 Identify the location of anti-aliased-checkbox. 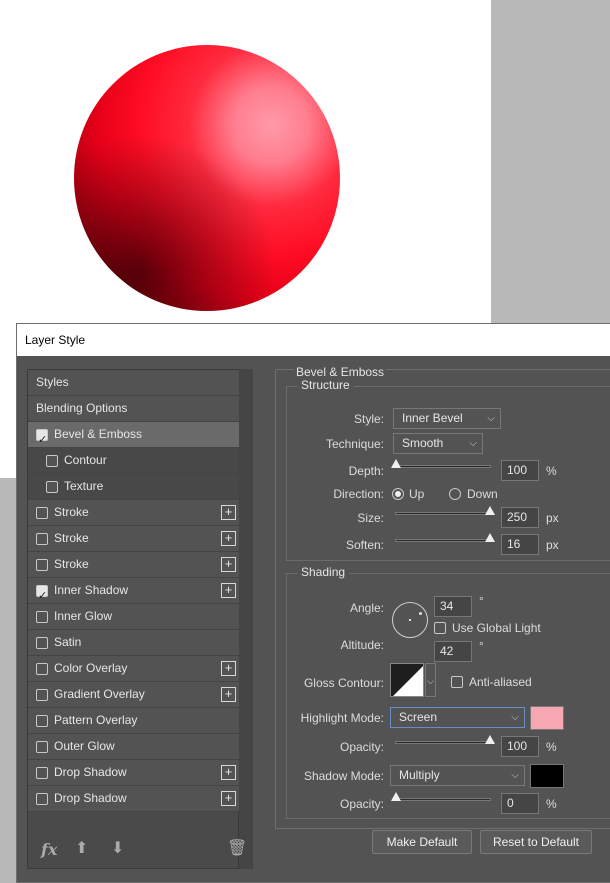
(457, 682).